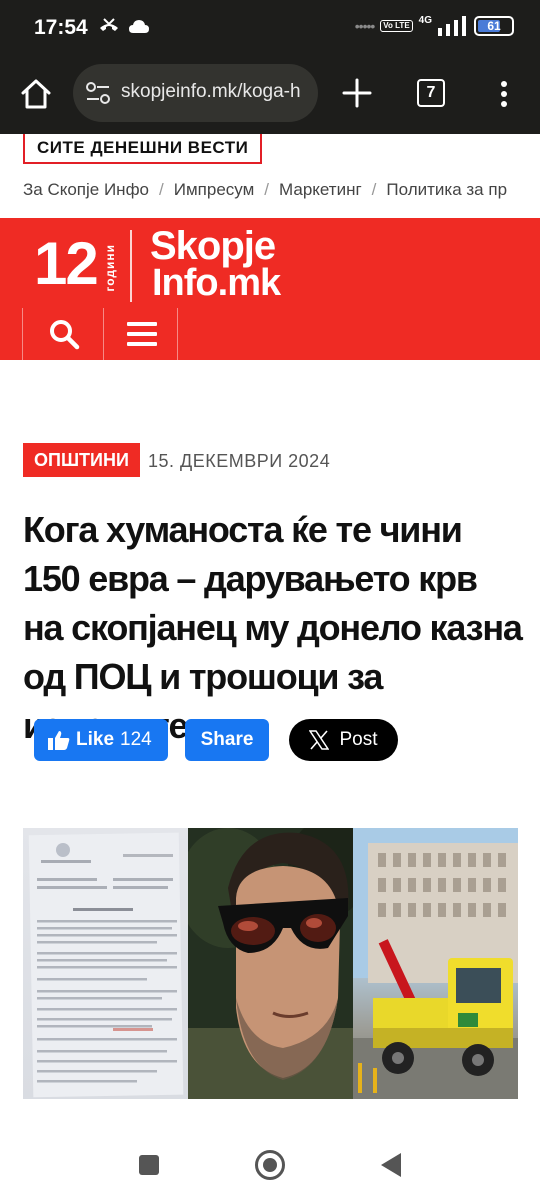 The image size is (540, 1200). I want to click on home-nav-icon, so click(270, 1165).